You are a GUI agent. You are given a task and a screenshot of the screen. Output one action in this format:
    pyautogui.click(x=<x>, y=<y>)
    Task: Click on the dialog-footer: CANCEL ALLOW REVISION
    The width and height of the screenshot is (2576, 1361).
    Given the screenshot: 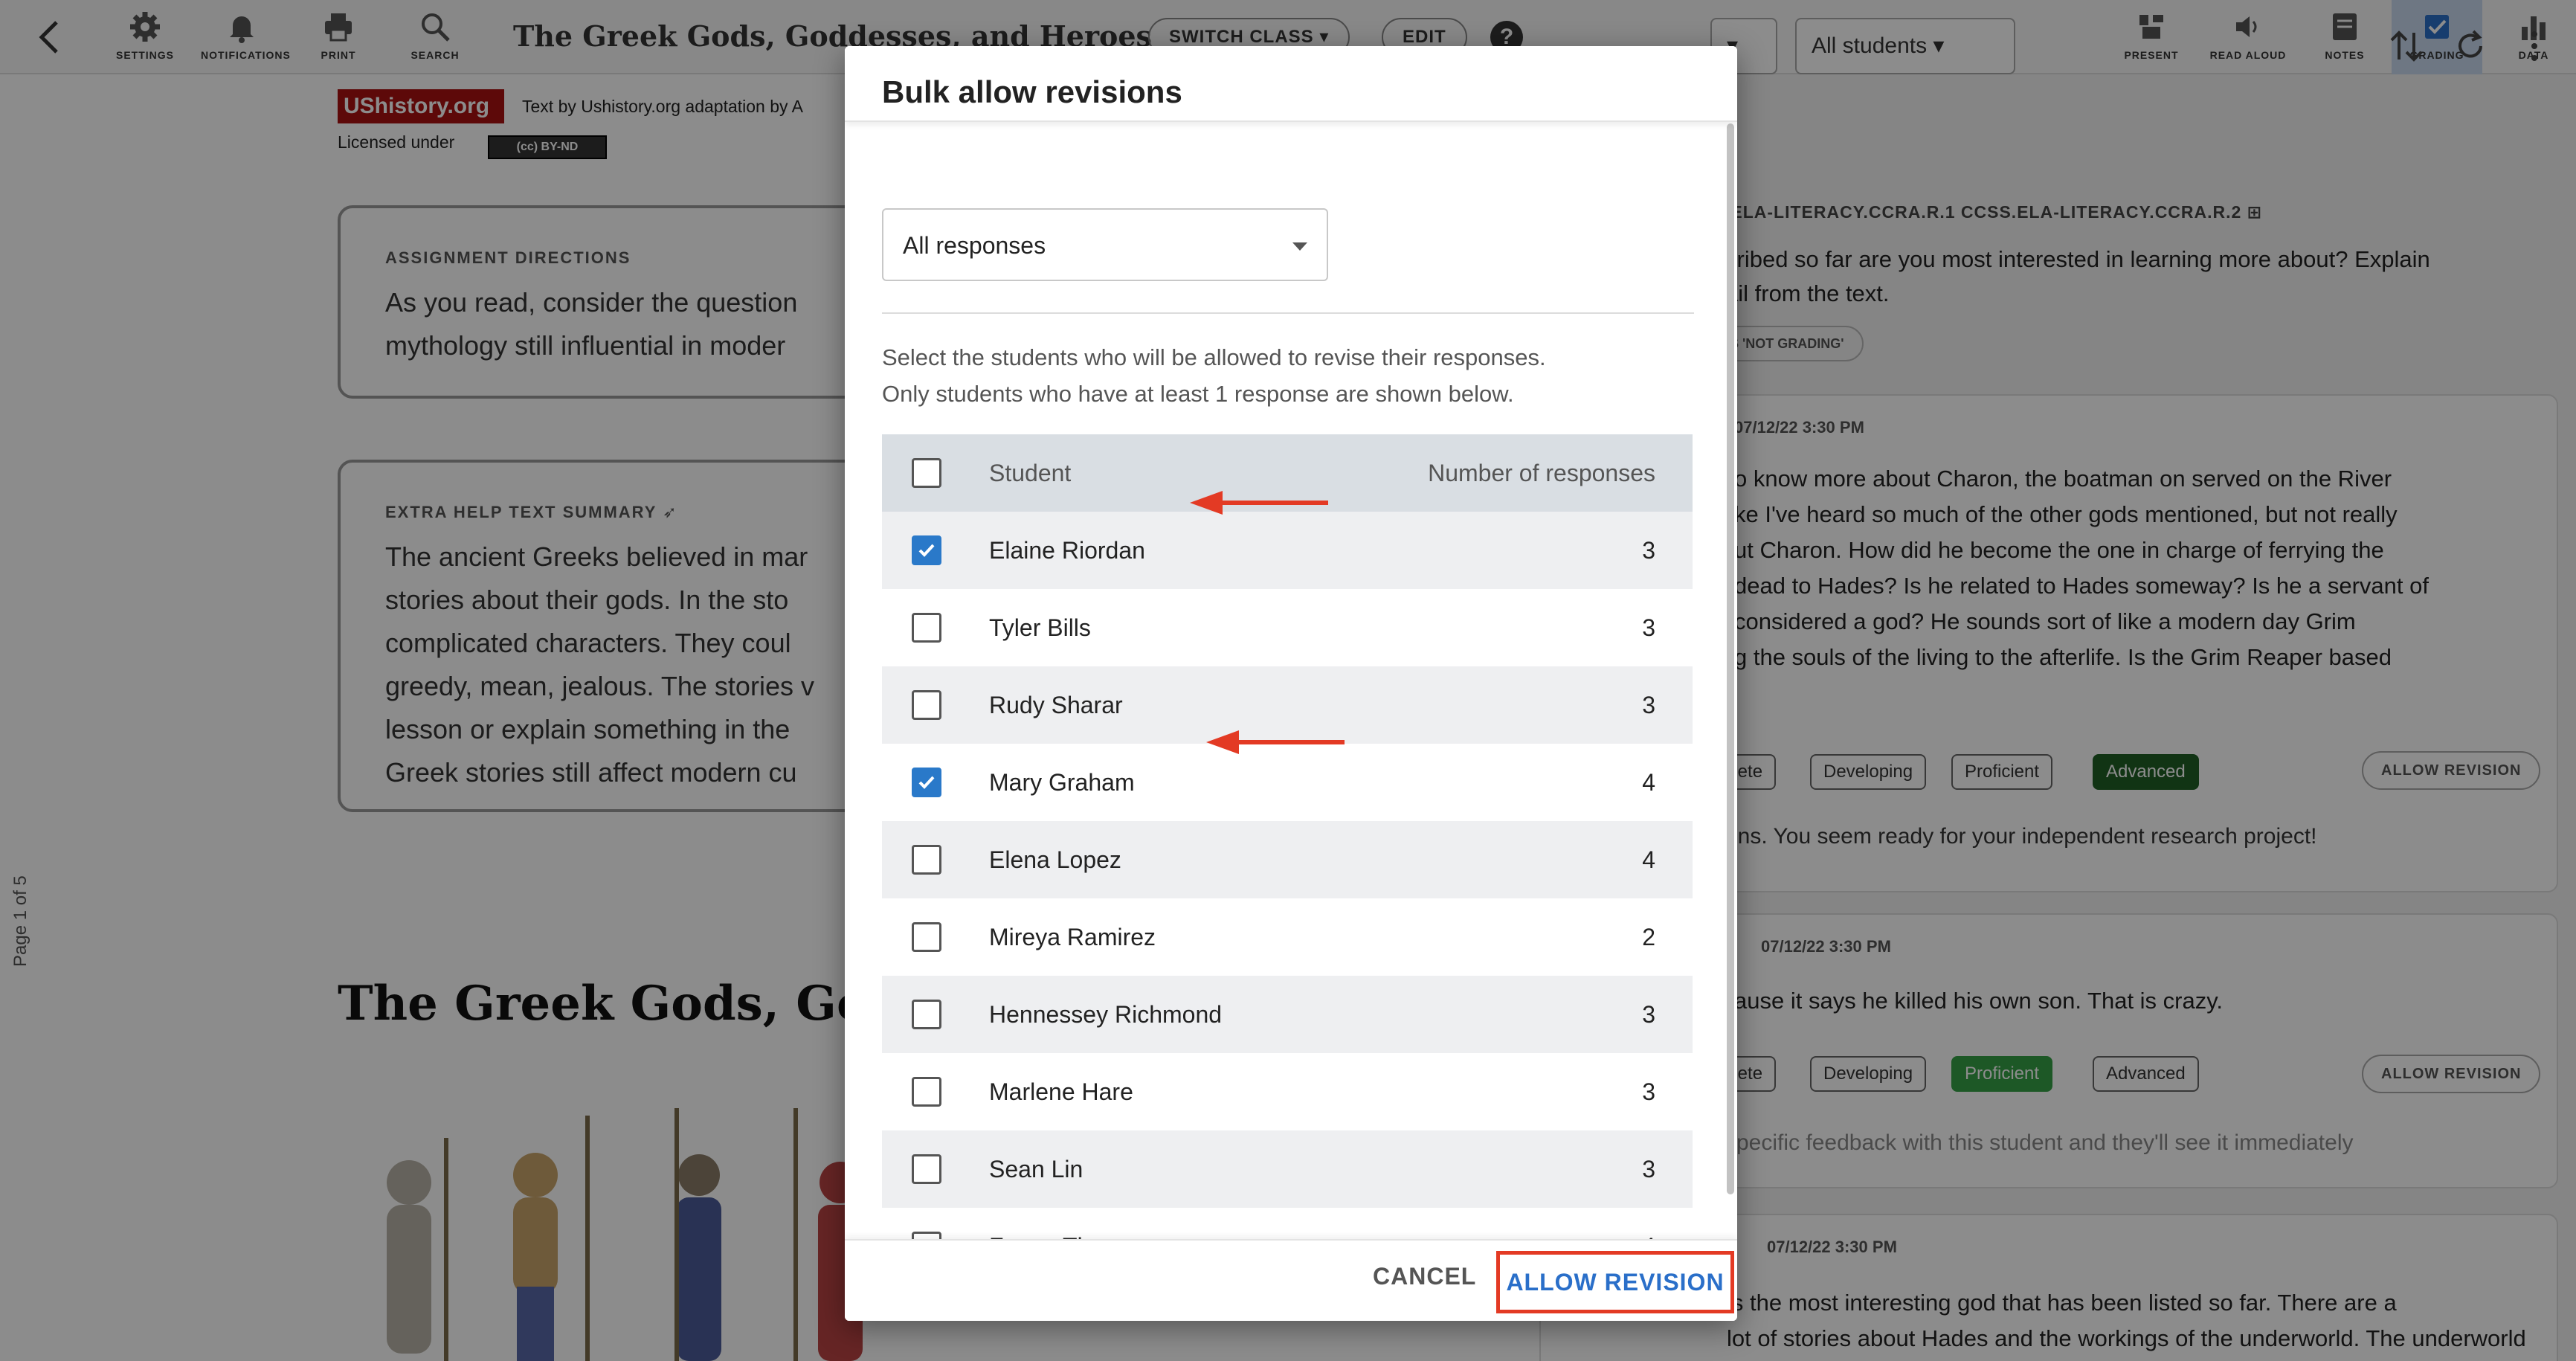 What is the action you would take?
    pyautogui.click(x=1291, y=1280)
    